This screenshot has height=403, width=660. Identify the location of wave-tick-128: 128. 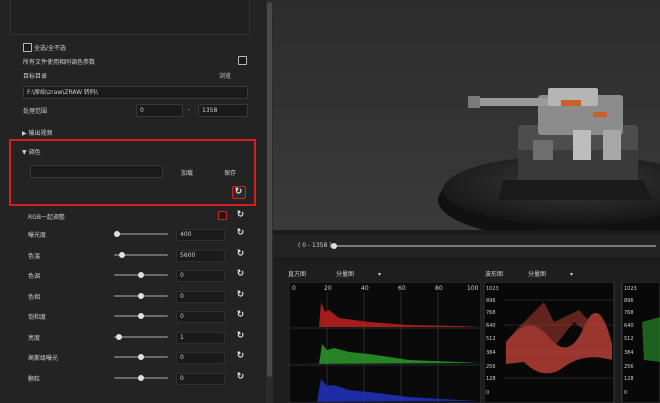
(491, 379).